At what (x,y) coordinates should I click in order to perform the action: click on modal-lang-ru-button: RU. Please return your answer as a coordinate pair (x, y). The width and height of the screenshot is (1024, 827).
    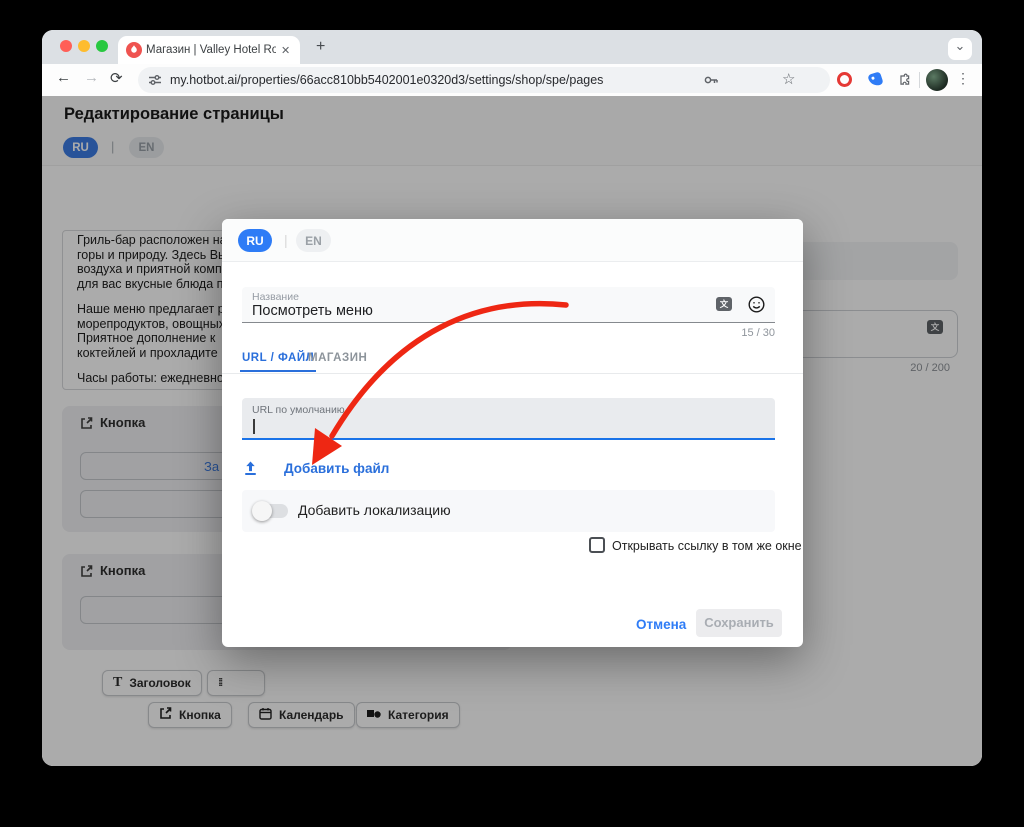
    Looking at the image, I should click on (255, 240).